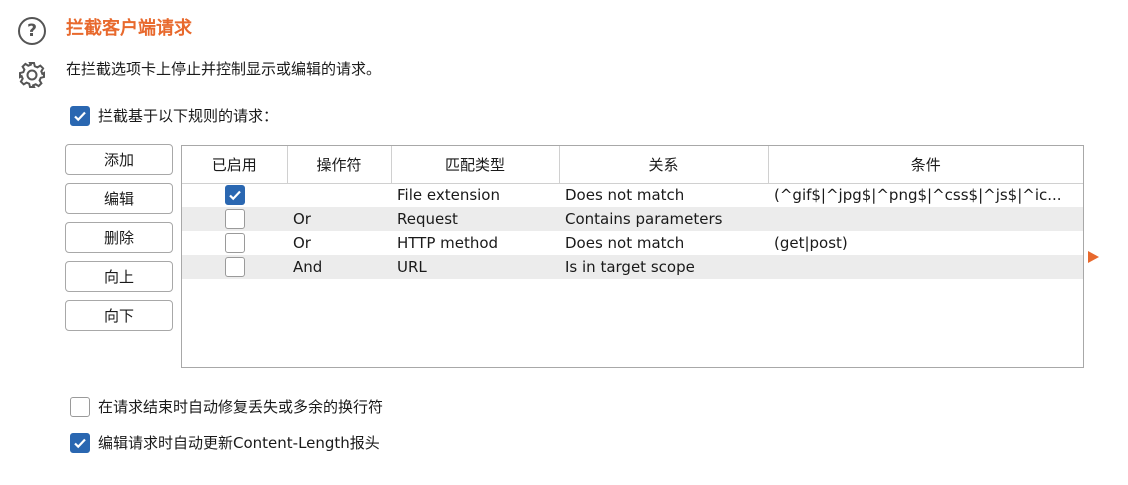  Describe the element at coordinates (239, 443) in the screenshot. I see `update-content-length-label: 编辑请求时自动更新Content-Length报头` at that location.